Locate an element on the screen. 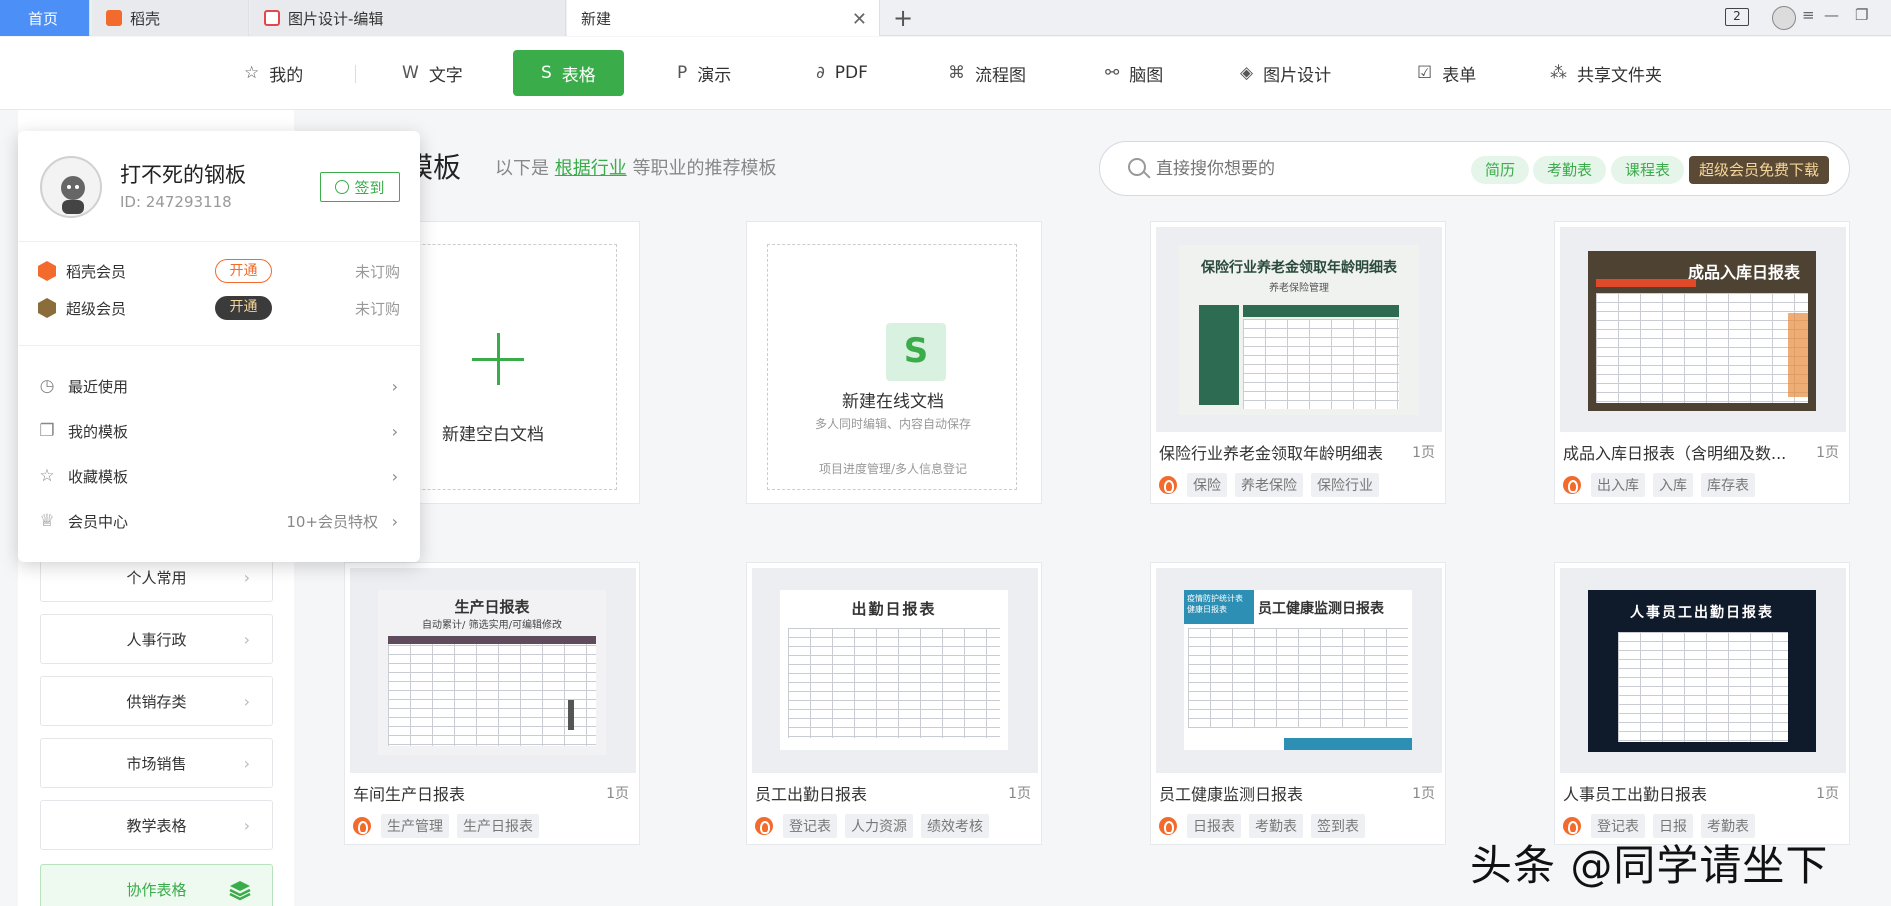 The image size is (1891, 906). template-title: 员工健康监测日报表 is located at coordinates (1231, 794).